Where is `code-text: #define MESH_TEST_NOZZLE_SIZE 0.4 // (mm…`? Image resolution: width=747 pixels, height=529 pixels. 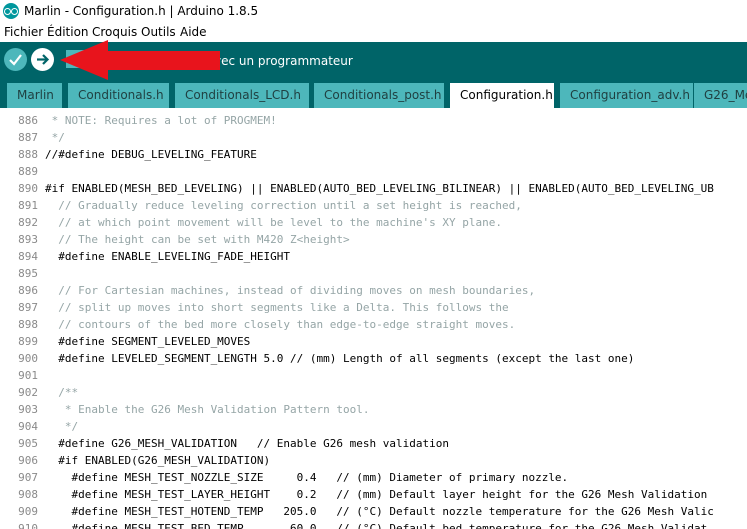 code-text: #define MESH_TEST_NOZZLE_SIZE 0.4 // (mm… is located at coordinates (307, 477).